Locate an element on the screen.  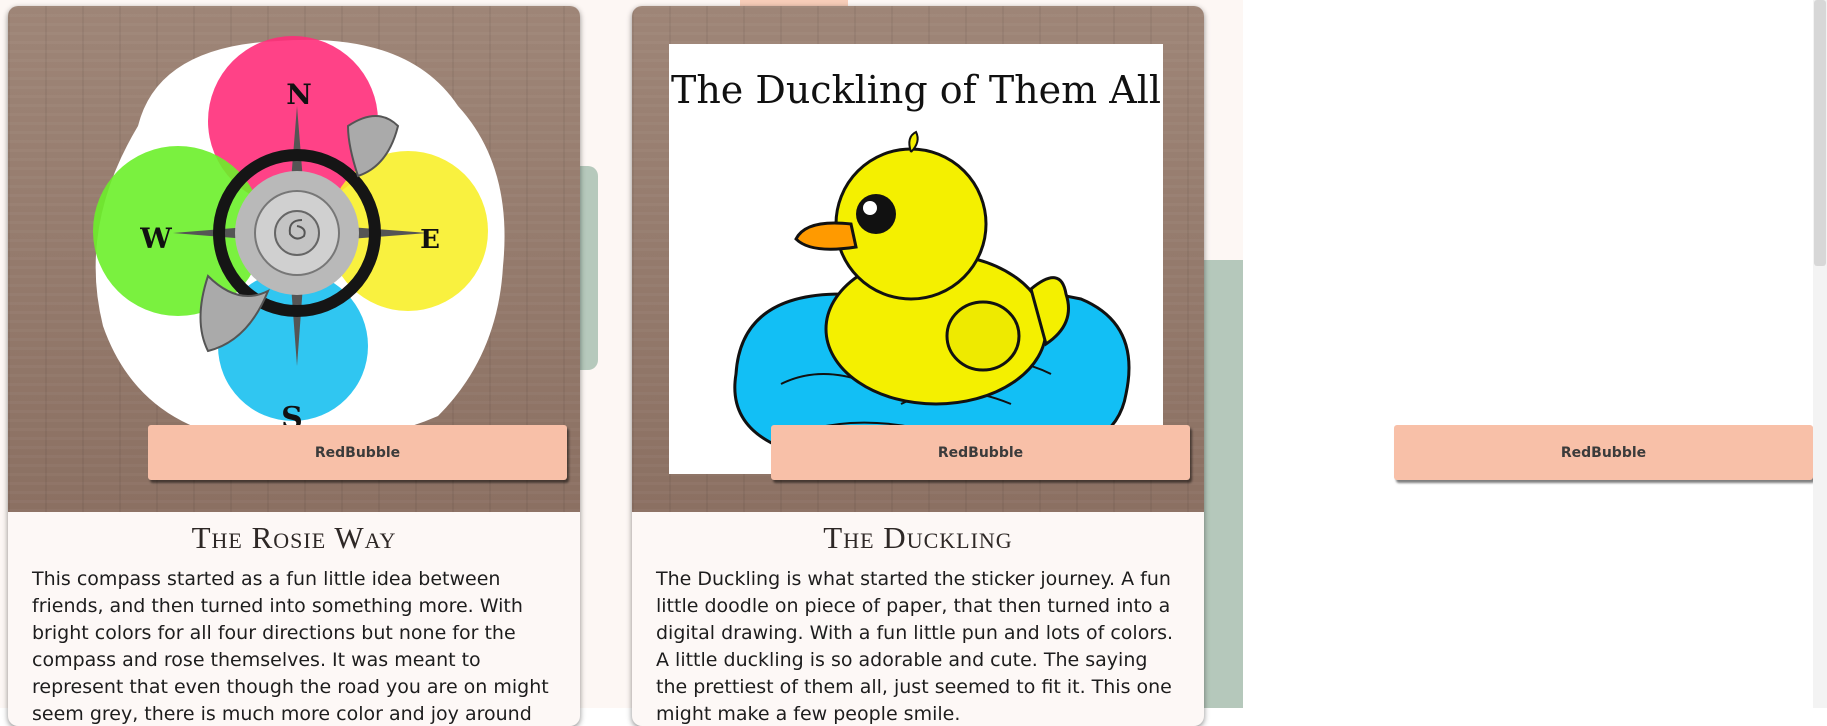
card-title: The Duckling is located at coordinates (918, 537).